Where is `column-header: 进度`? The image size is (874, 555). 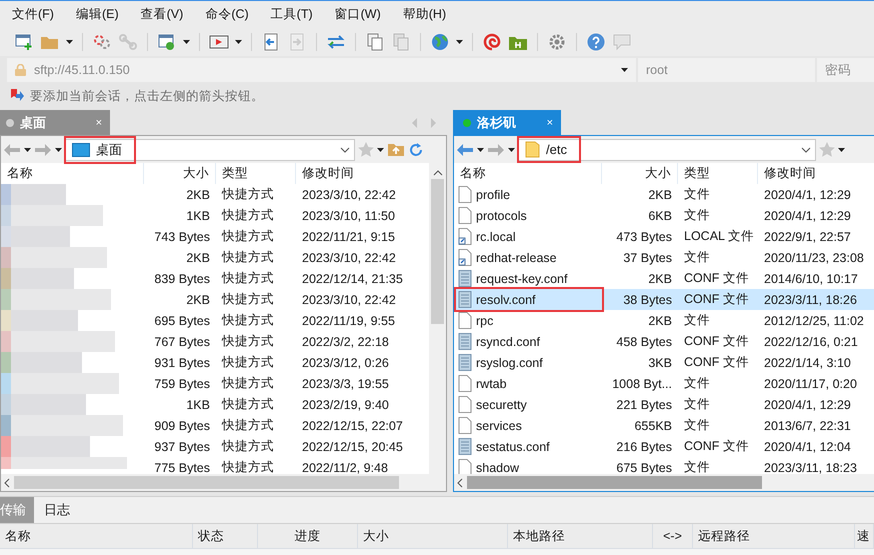 column-header: 进度 is located at coordinates (308, 536).